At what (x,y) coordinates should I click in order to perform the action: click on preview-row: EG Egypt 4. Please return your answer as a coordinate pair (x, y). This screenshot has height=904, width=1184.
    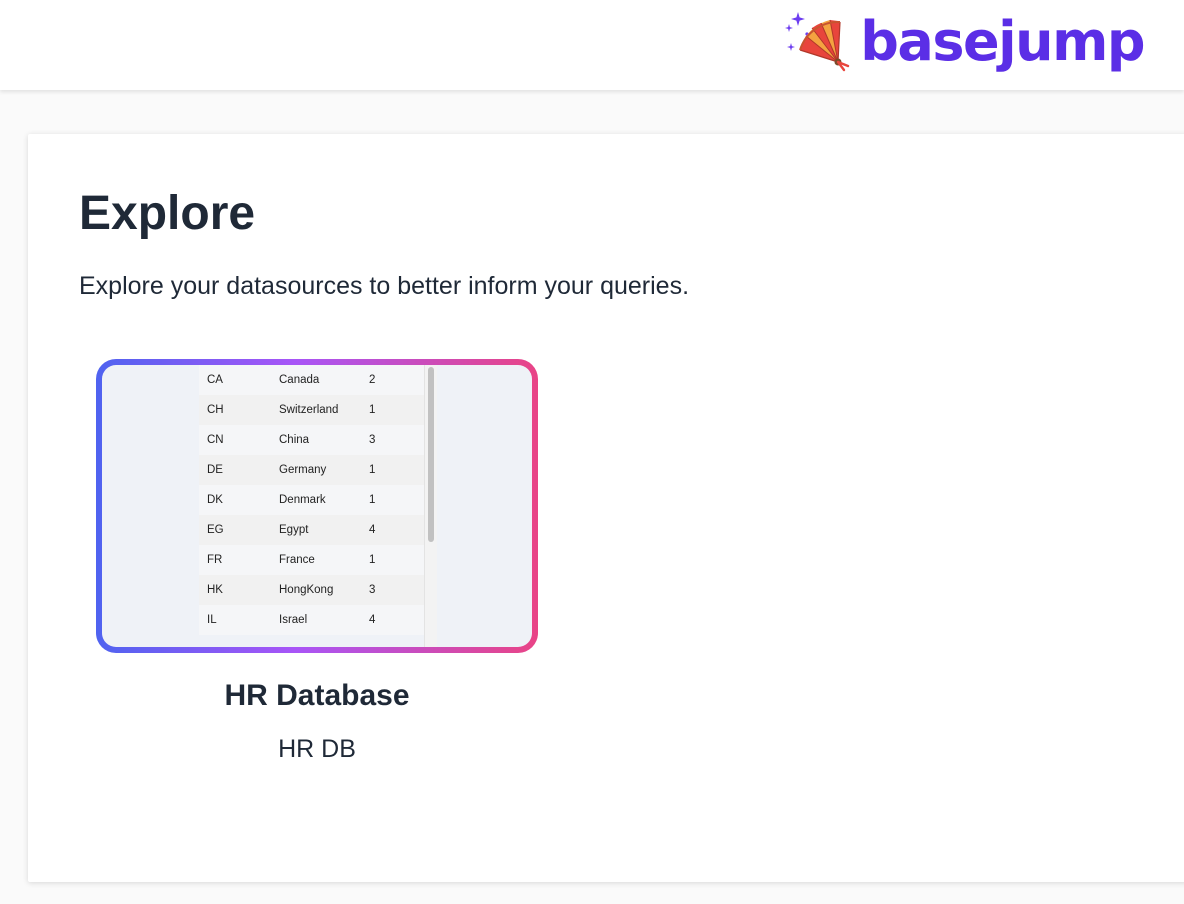
    Looking at the image, I should click on (314, 530).